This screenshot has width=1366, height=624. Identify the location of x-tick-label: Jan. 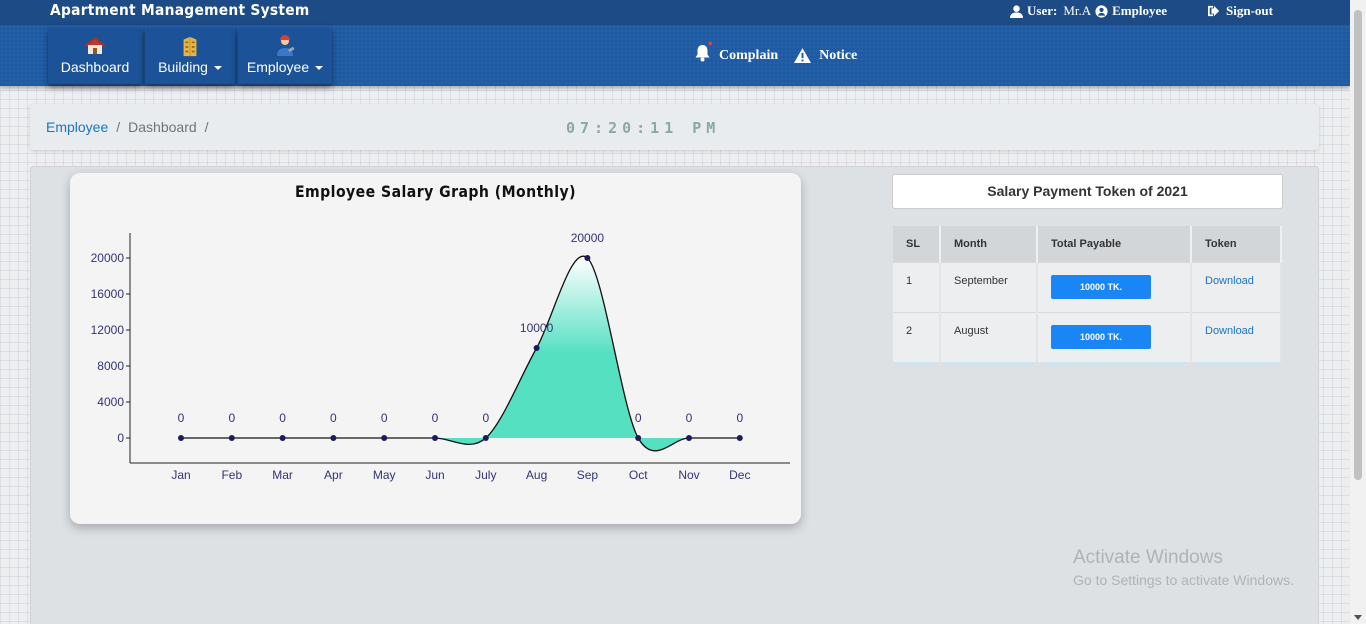
(180, 475).